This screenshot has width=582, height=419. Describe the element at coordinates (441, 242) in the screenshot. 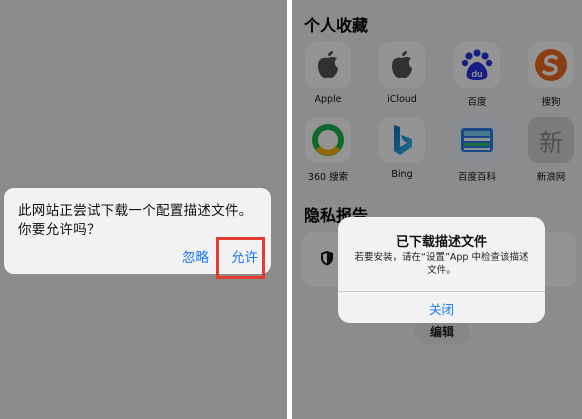

I see `alert-title: 已下载描述文件` at that location.